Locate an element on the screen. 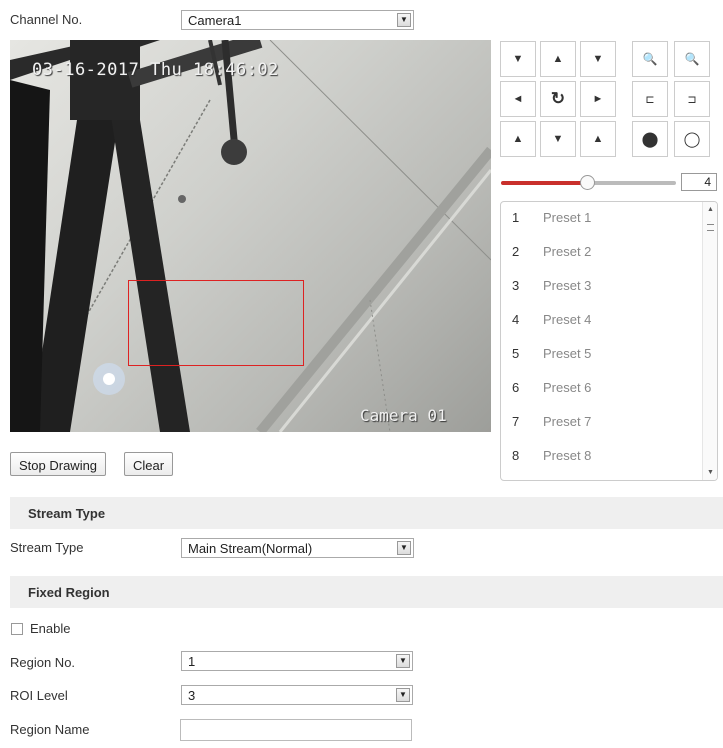  ceiling-sprinkler is located at coordinates (182, 199).